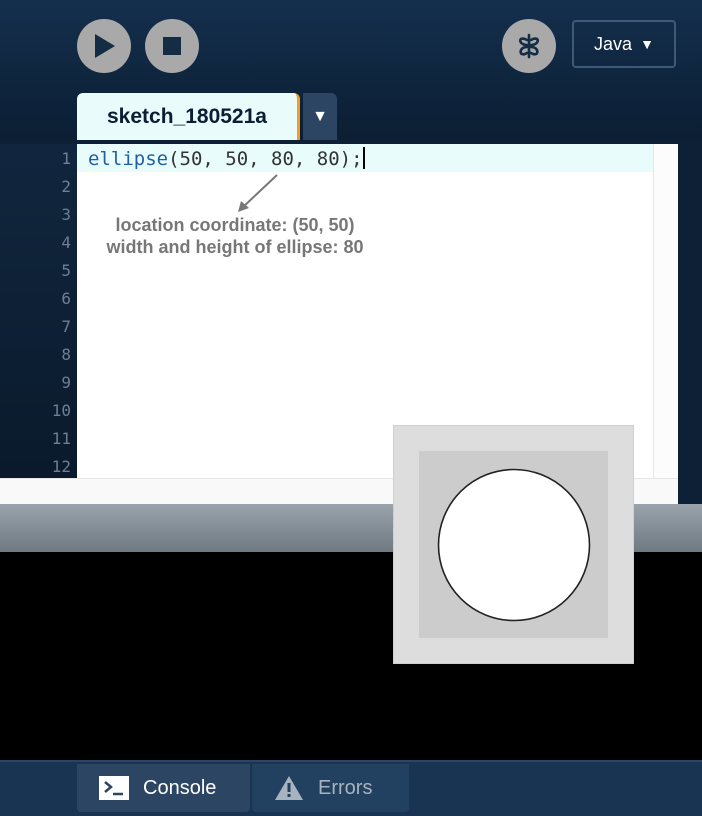  What do you see at coordinates (66, 186) in the screenshot?
I see `line-number: 2` at bounding box center [66, 186].